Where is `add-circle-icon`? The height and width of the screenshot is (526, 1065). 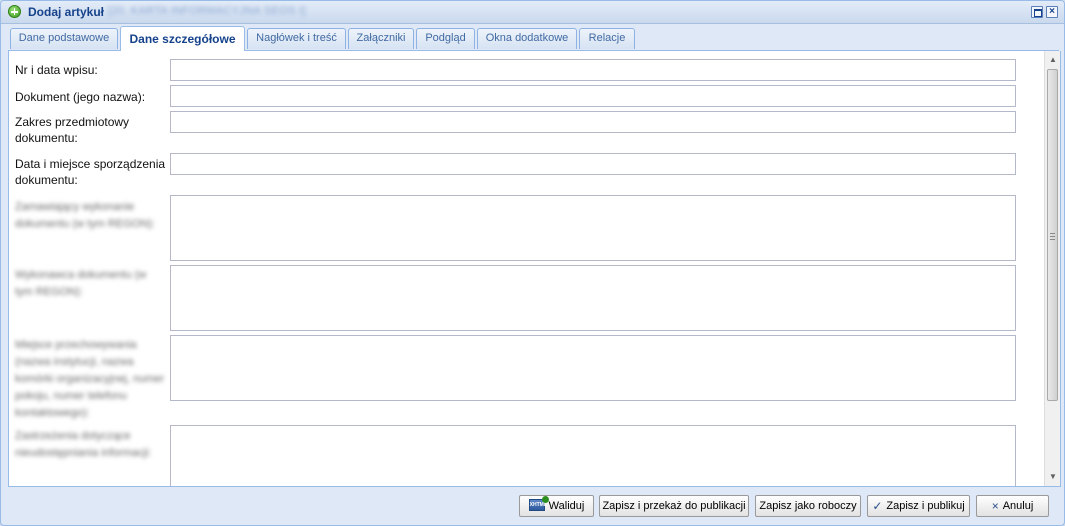 add-circle-icon is located at coordinates (14, 11).